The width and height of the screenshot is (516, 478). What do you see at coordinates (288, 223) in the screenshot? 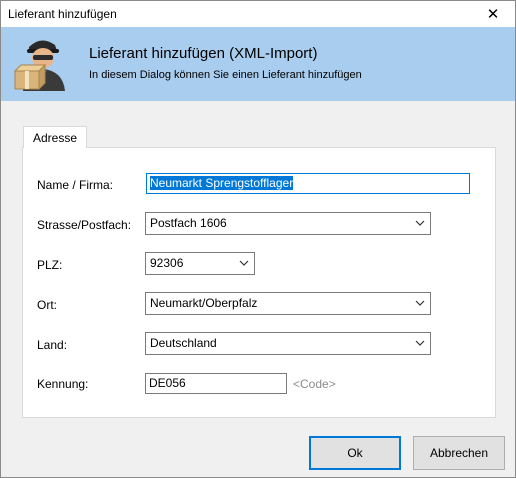
I see `street-combobox: Postfach 1606` at bounding box center [288, 223].